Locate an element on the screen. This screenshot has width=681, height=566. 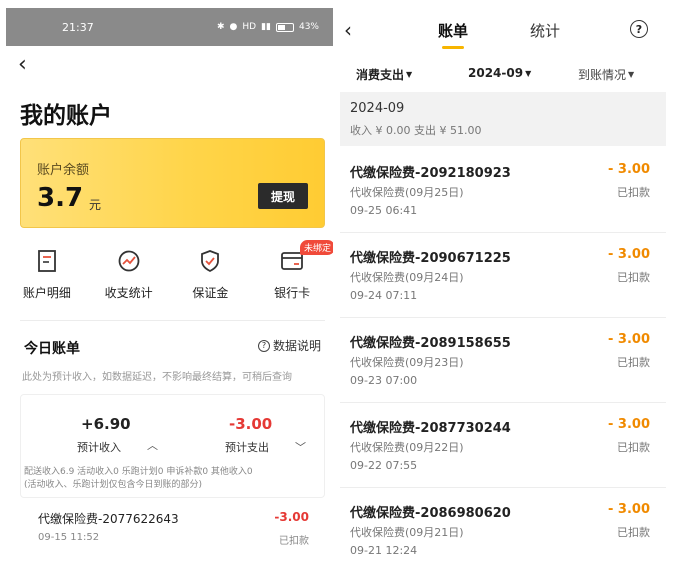
withdraw-button: 提现 is located at coordinates (283, 196).